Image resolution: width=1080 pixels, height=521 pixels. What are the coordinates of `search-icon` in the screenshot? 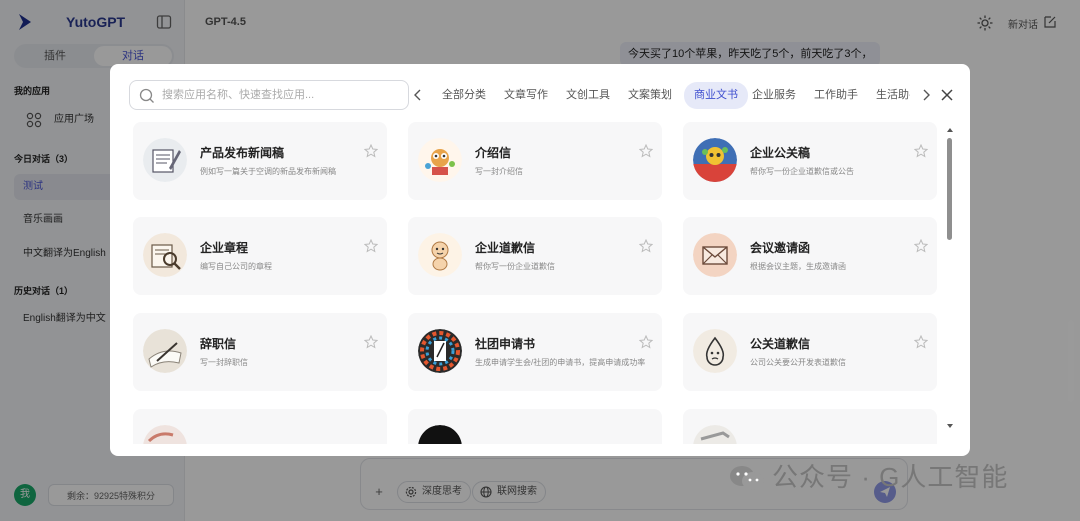 It's located at (146, 95).